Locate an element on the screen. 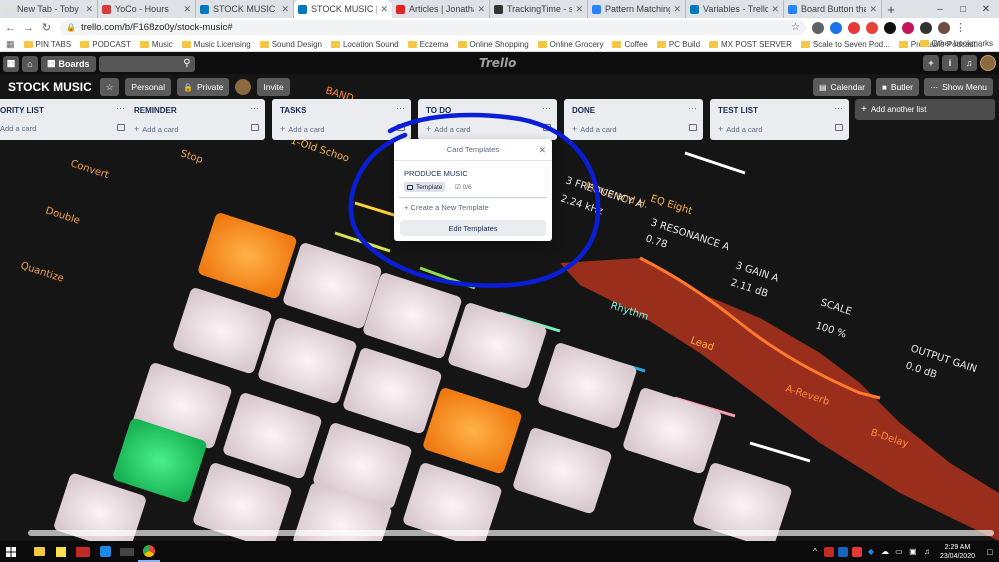  privacy-button: 🔒 Private is located at coordinates (203, 87).